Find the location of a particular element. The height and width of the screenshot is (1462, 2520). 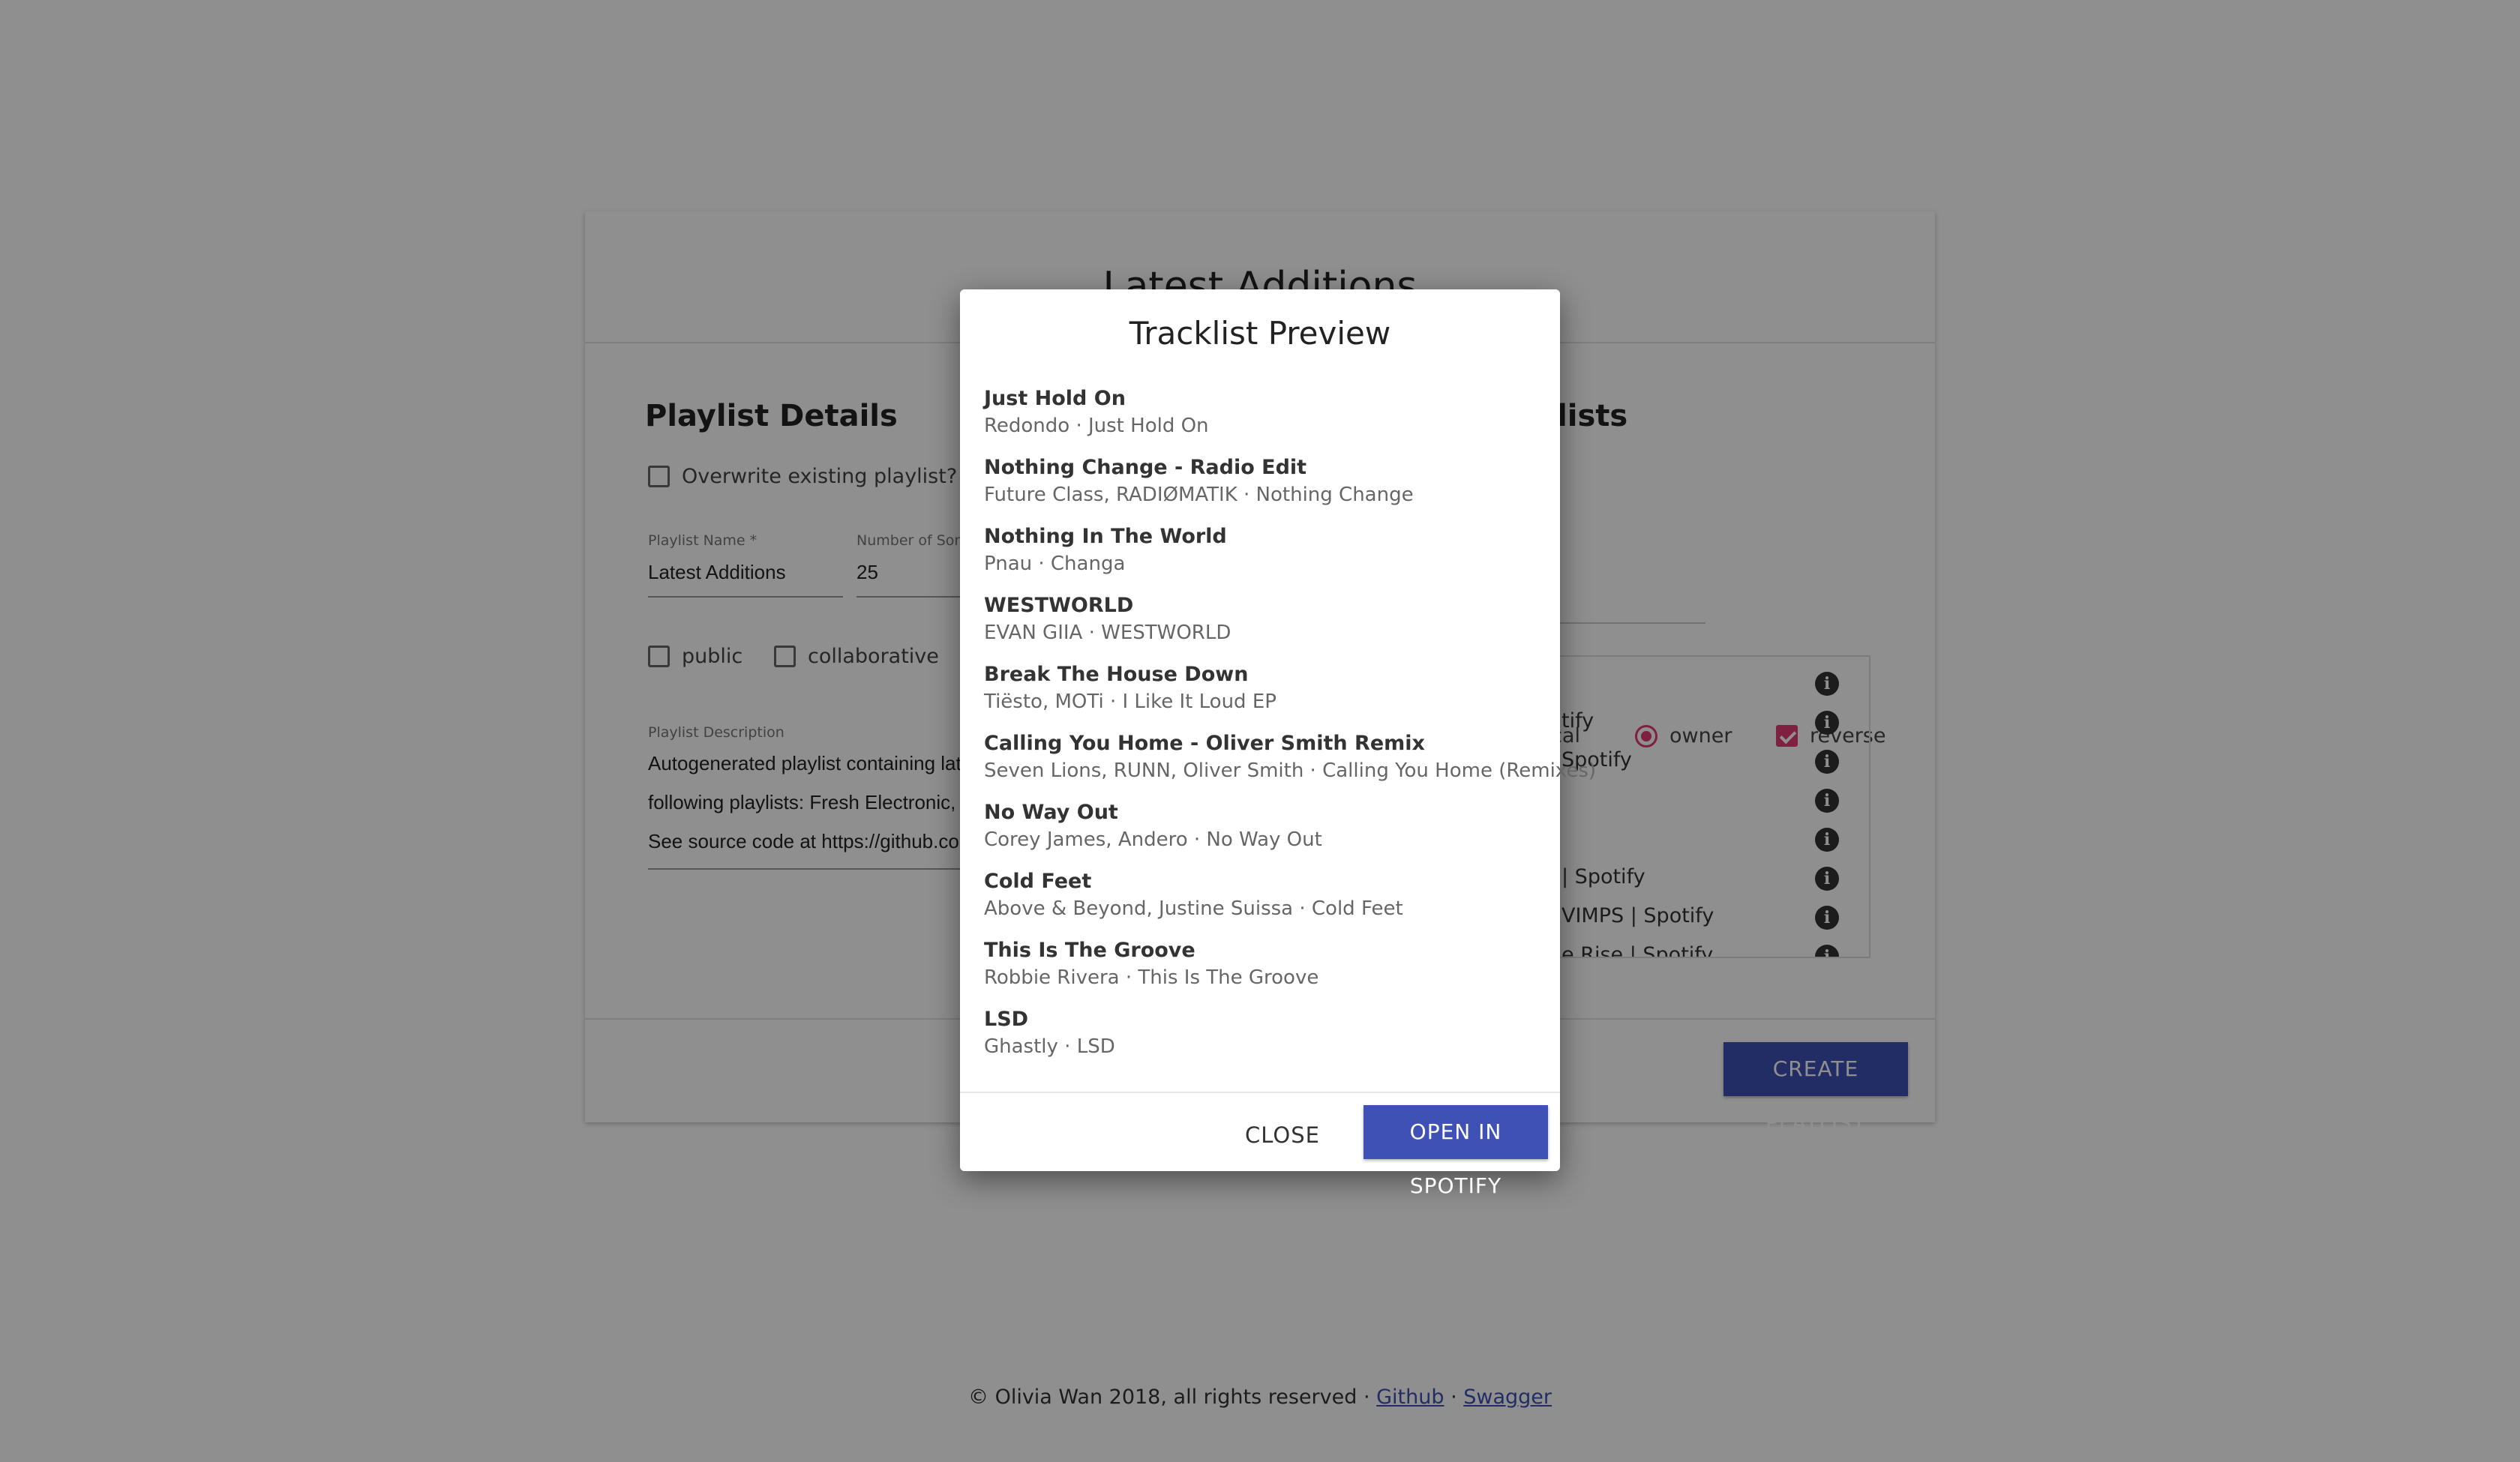

track-name: Nothing In The World is located at coordinates (1105, 536).